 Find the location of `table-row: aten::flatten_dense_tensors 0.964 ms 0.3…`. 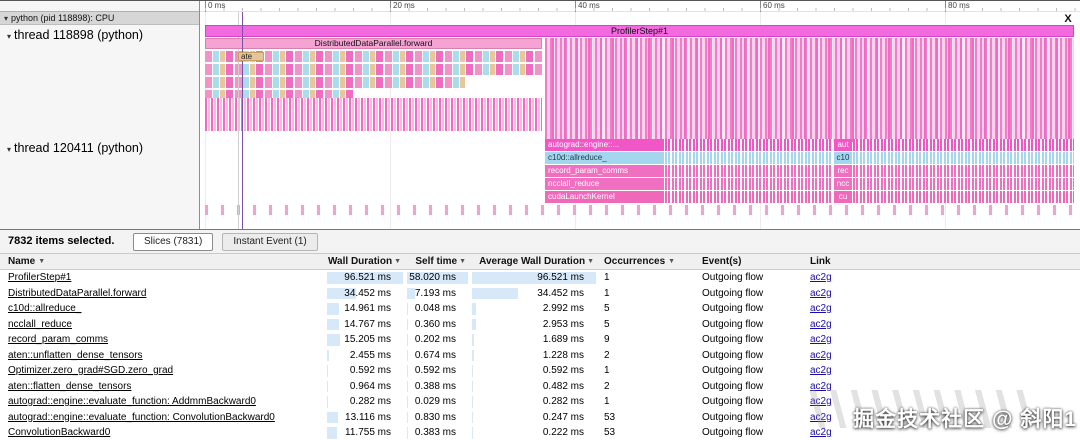

table-row: aten::flatten_dense_tensors 0.964 ms 0.3… is located at coordinates (540, 387).